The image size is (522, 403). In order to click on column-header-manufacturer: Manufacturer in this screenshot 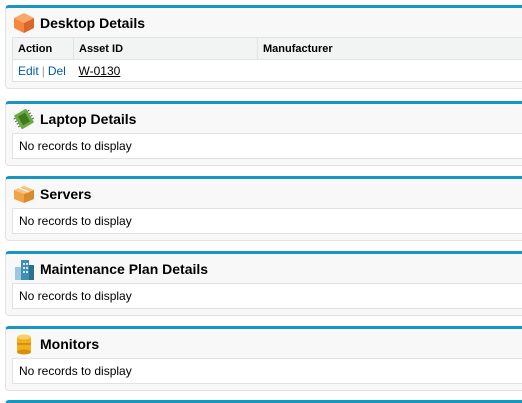, I will do `click(389, 49)`.